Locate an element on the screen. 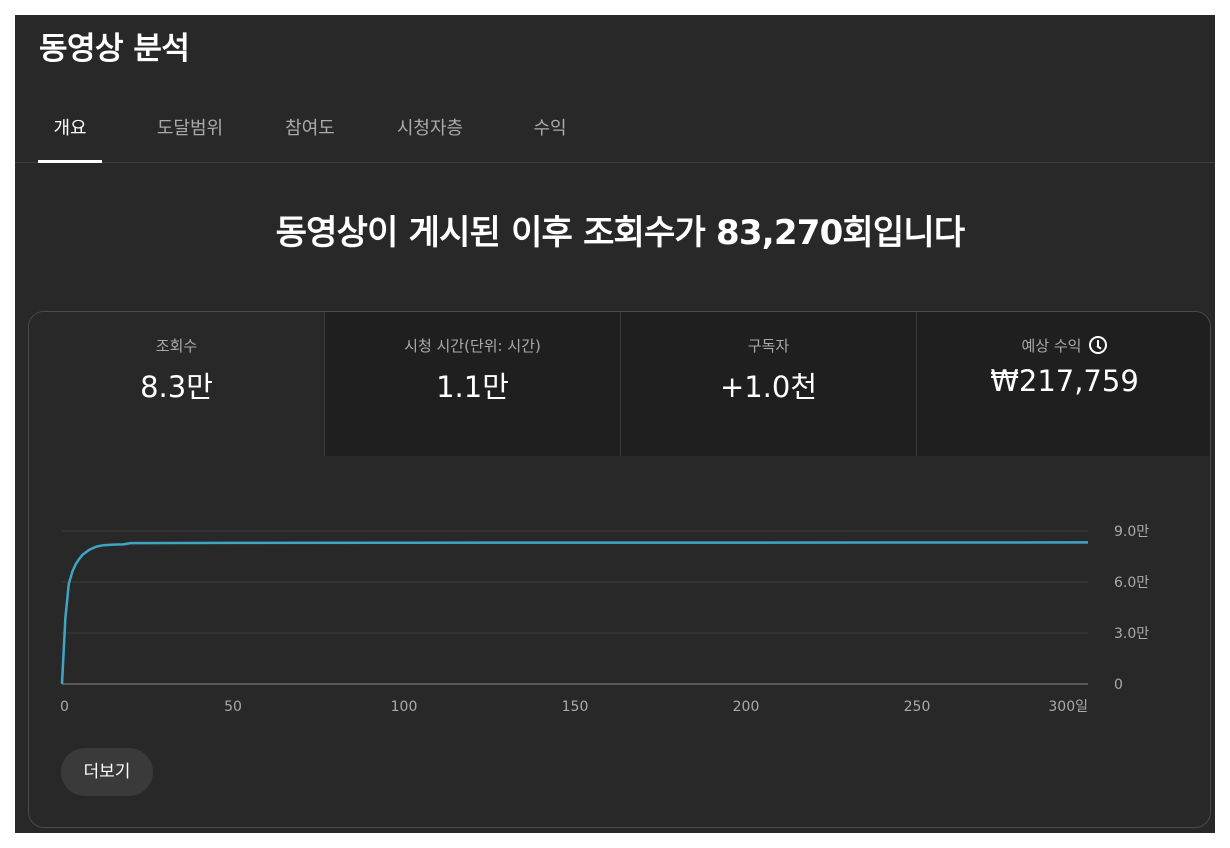 Image resolution: width=1230 pixels, height=848 pixels. tab-engagement: 참여도 is located at coordinates (310, 128).